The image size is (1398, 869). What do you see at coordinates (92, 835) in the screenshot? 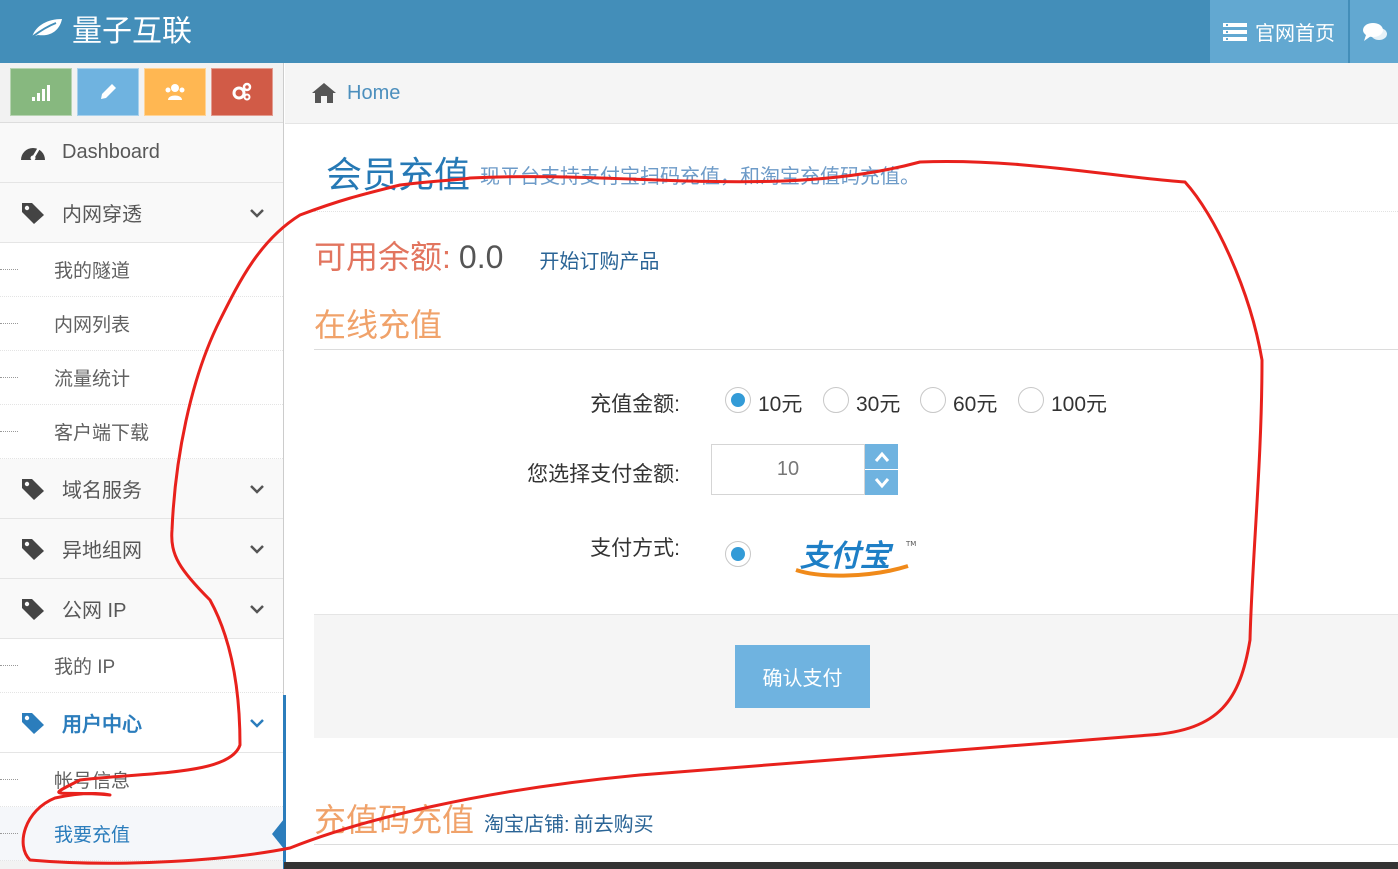
I see `sidebar-subitem-label: 我要充值` at bounding box center [92, 835].